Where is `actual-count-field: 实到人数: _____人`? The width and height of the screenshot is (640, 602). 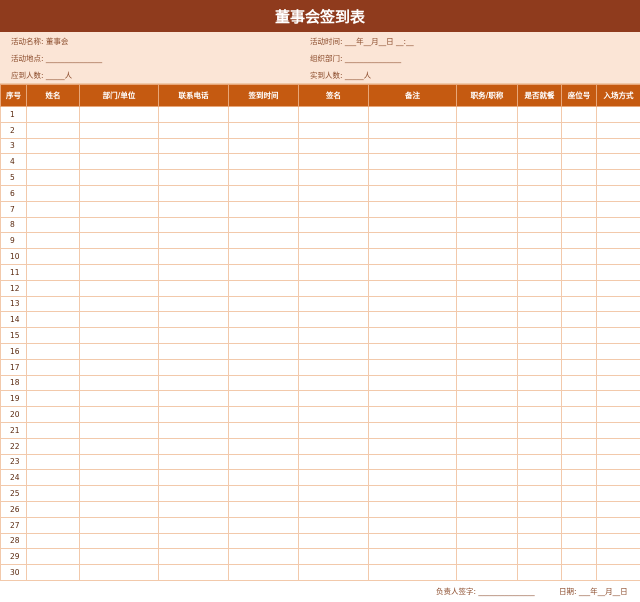
actual-count-field: 实到人数: _____人 is located at coordinates (340, 75).